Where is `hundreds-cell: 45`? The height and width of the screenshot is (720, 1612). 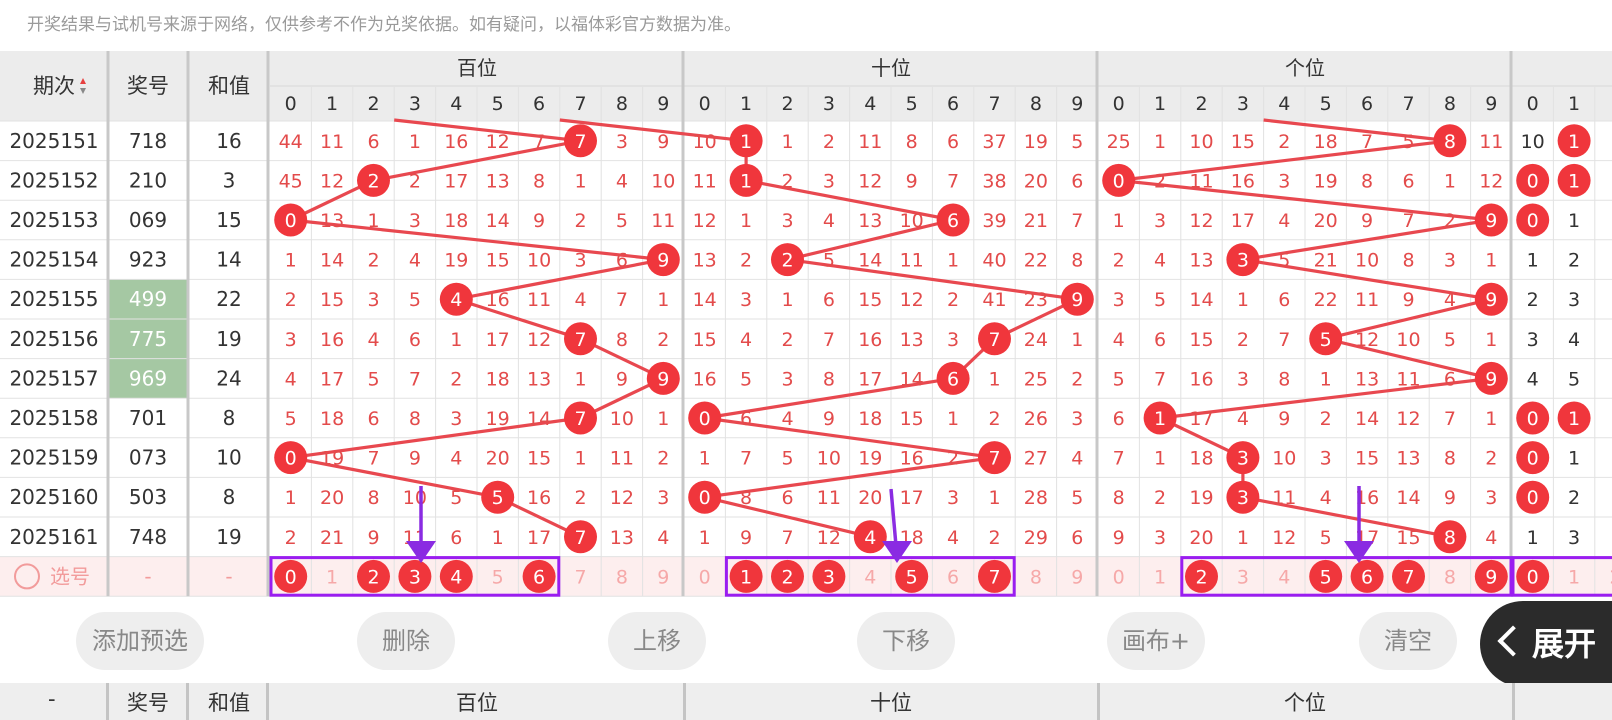
hundreds-cell: 45 is located at coordinates (291, 181).